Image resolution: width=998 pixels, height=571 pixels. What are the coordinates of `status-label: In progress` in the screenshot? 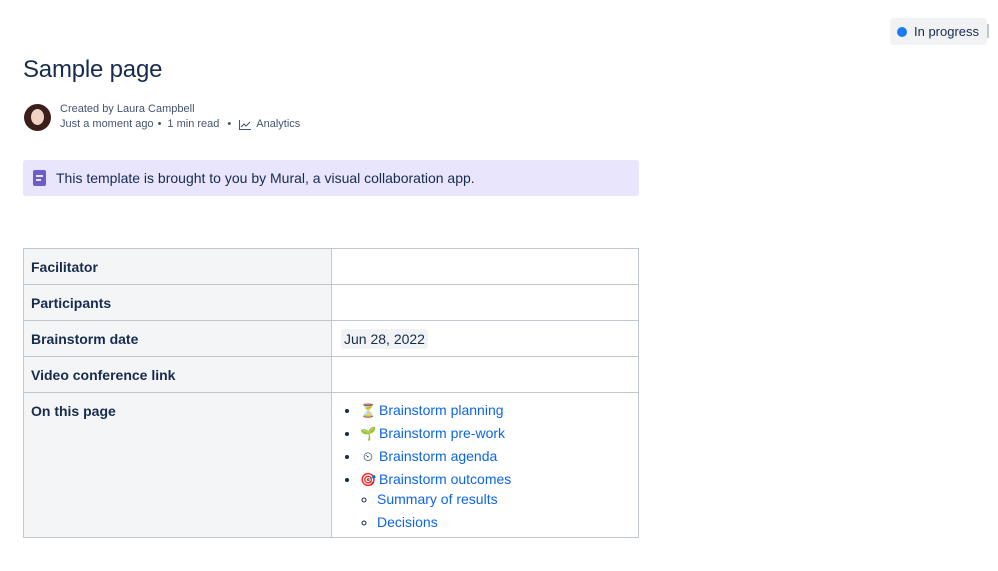 It's located at (947, 31).